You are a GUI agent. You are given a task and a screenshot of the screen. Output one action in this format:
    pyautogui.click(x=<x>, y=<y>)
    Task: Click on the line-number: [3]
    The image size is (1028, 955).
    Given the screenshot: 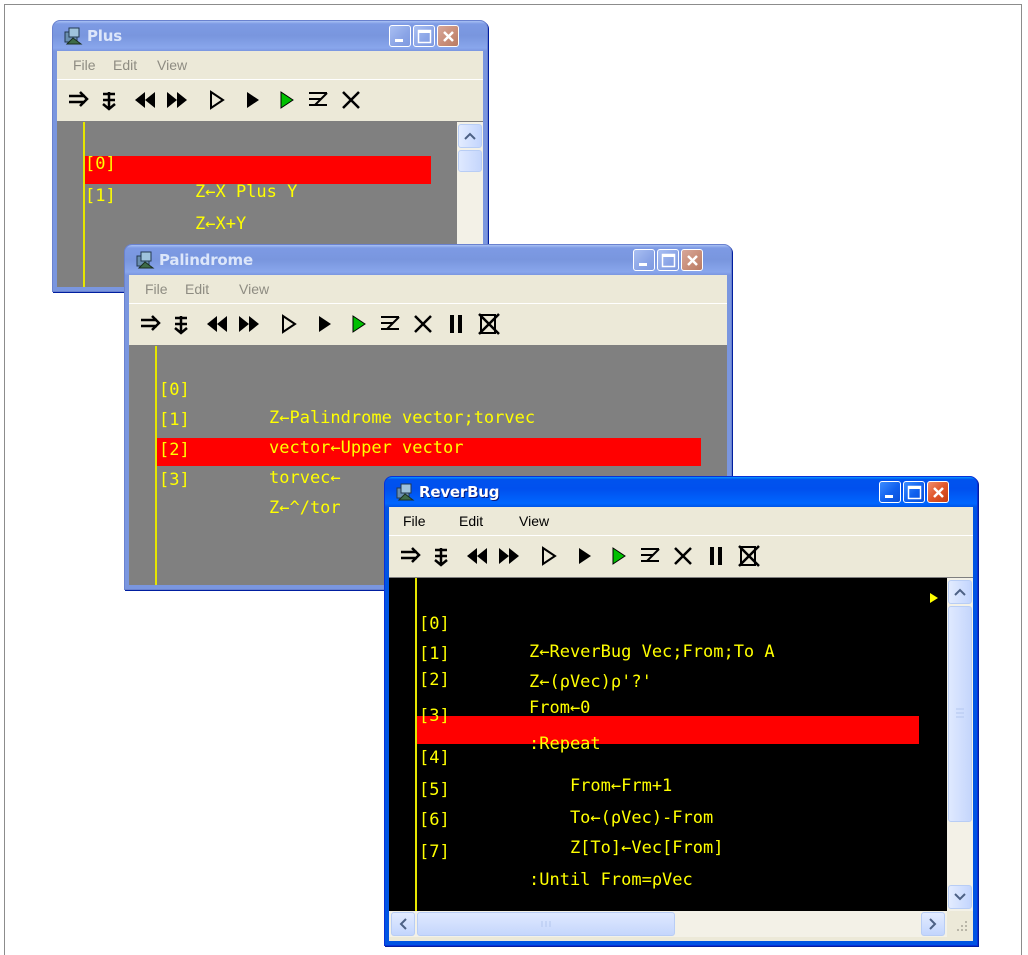 What is the action you would take?
    pyautogui.click(x=174, y=480)
    